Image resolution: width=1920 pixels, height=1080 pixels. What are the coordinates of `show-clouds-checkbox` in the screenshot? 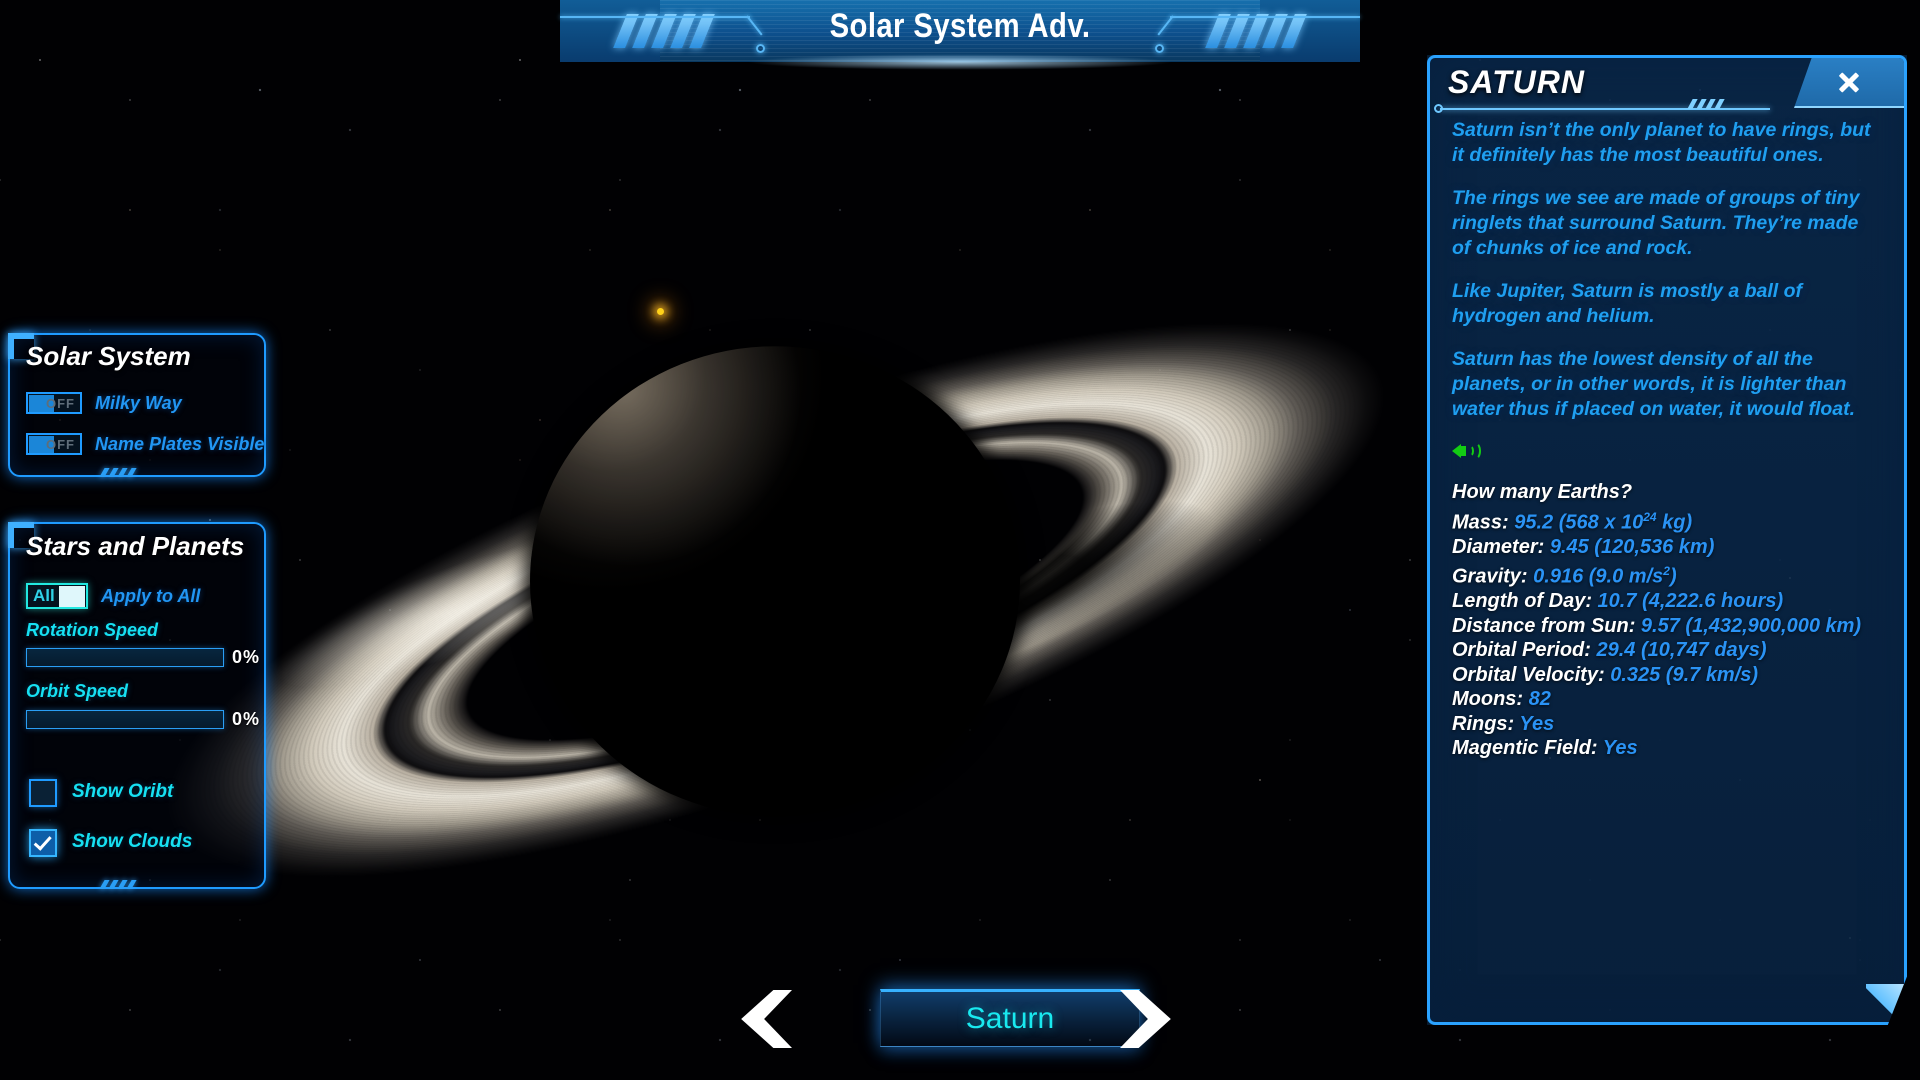 It's located at (43, 843).